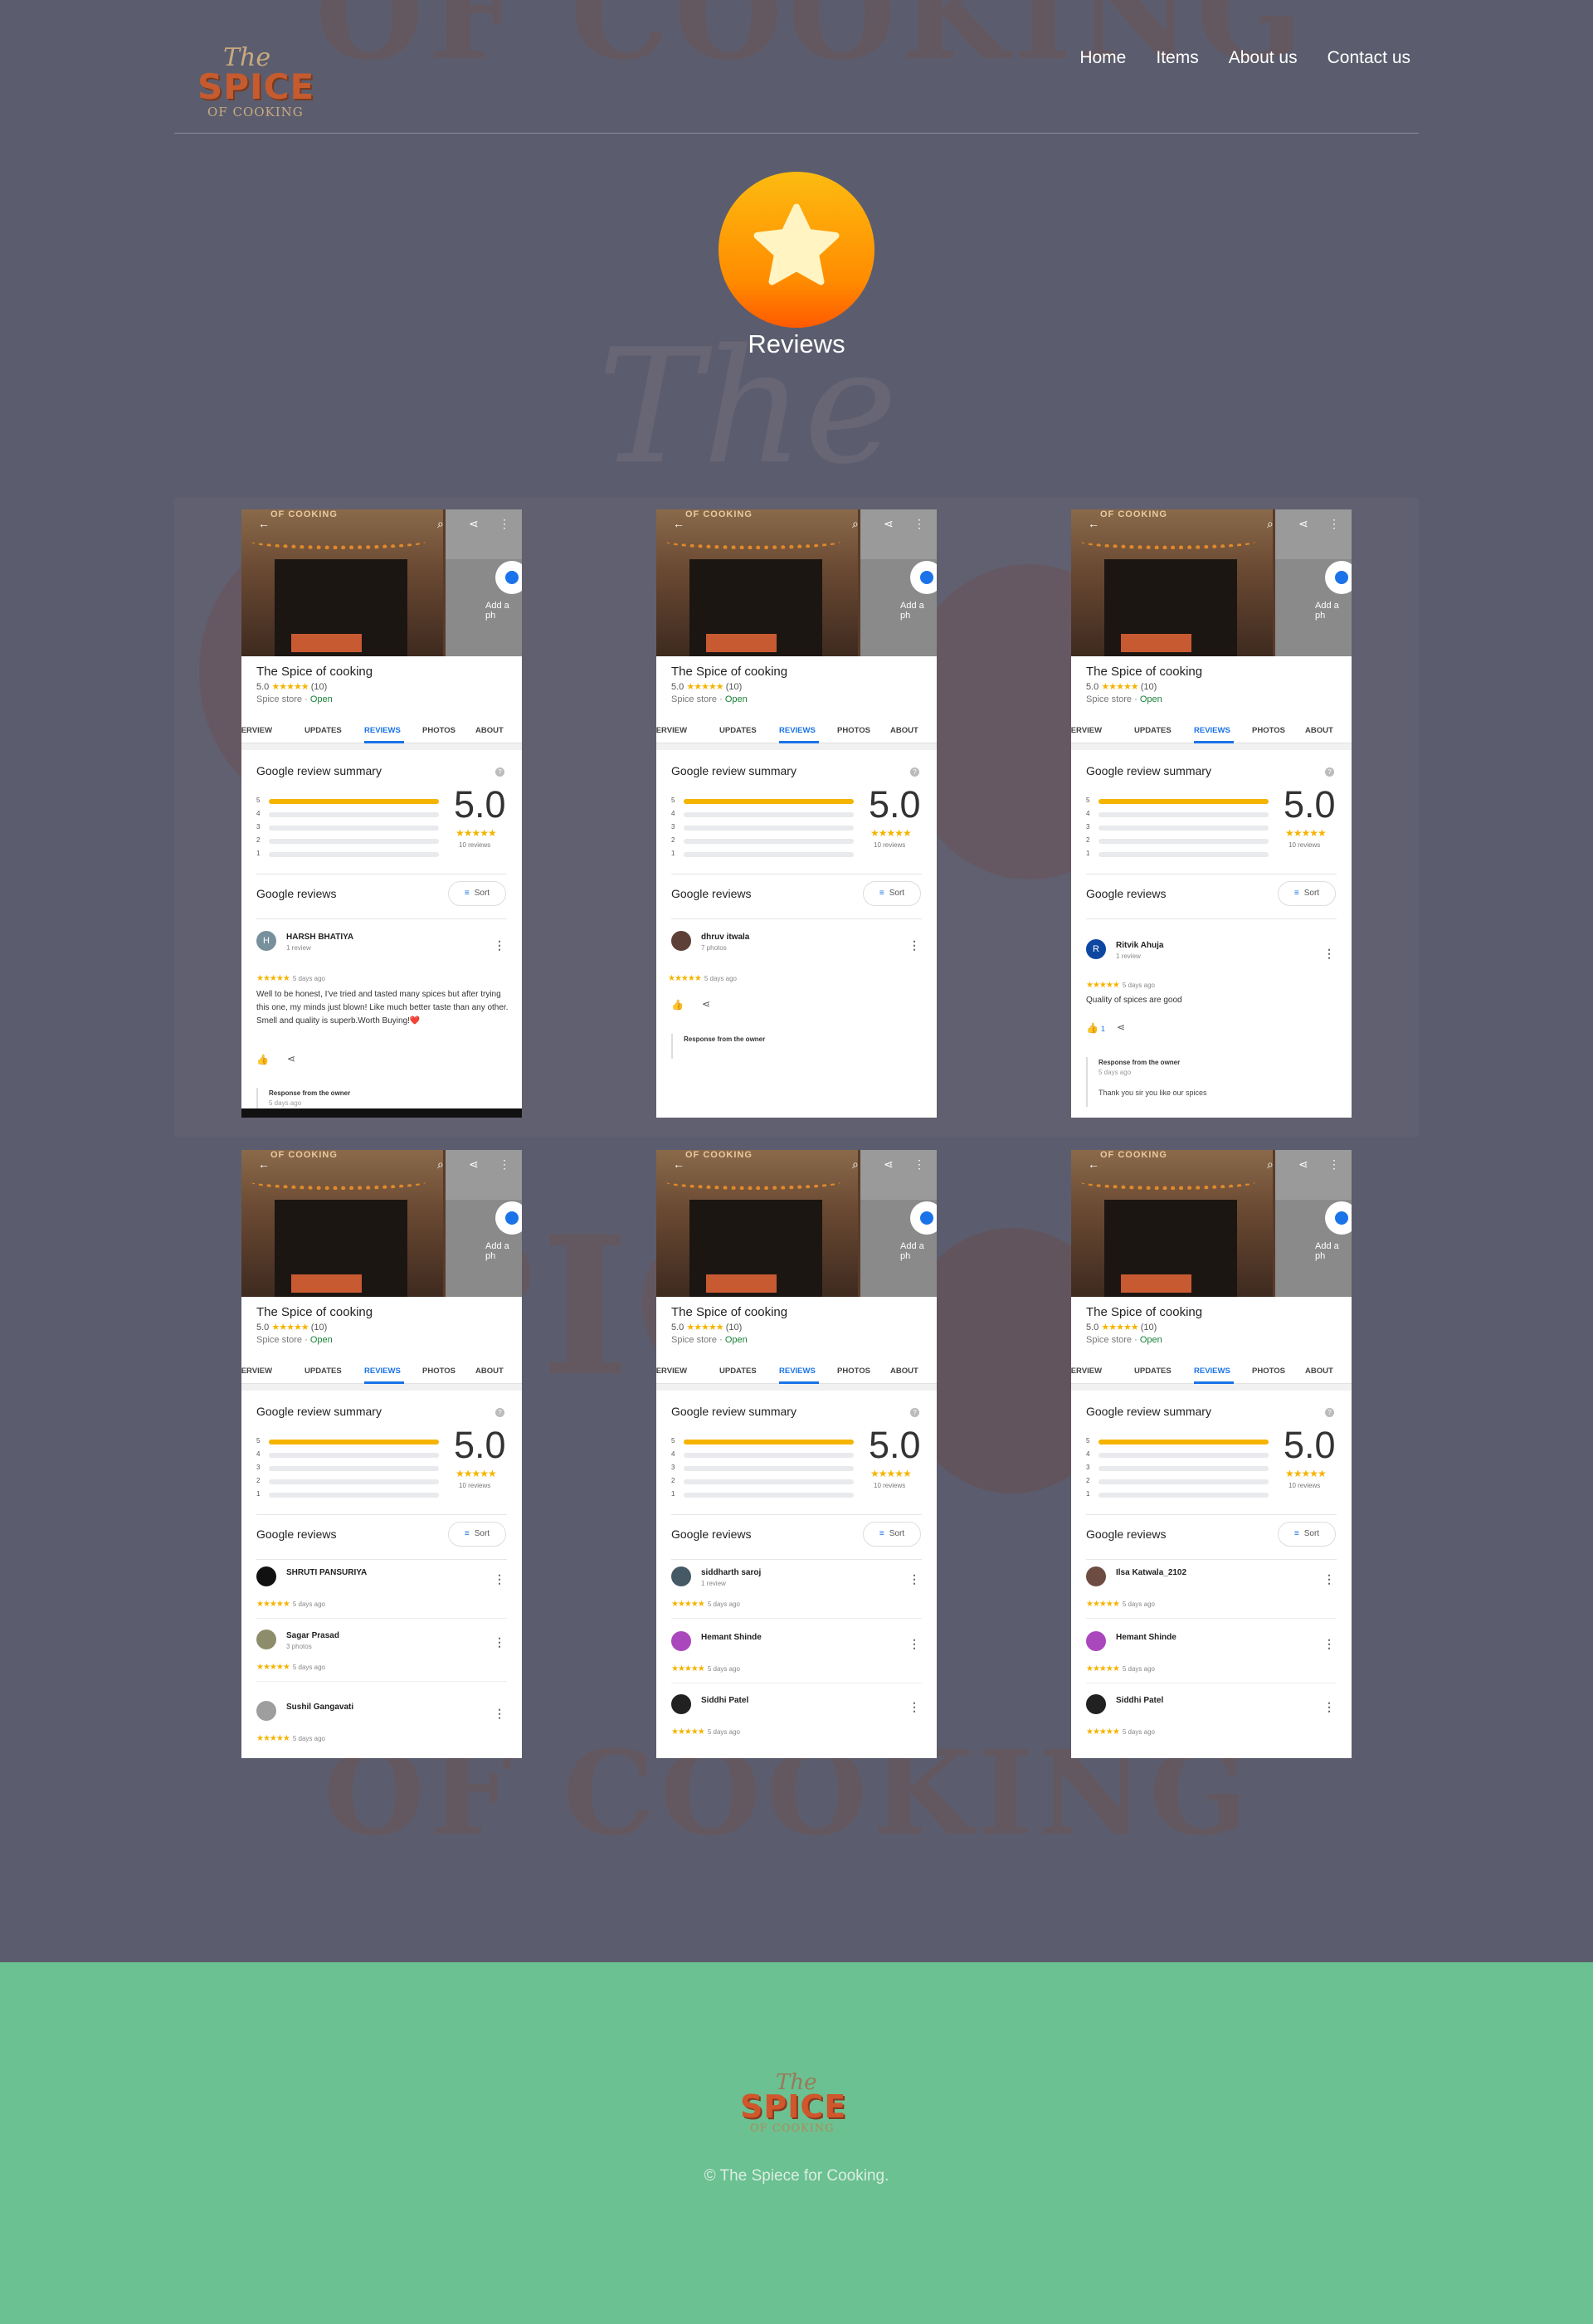  I want to click on reviewer-name: Ilsa Katwala_2102, so click(1151, 1572).